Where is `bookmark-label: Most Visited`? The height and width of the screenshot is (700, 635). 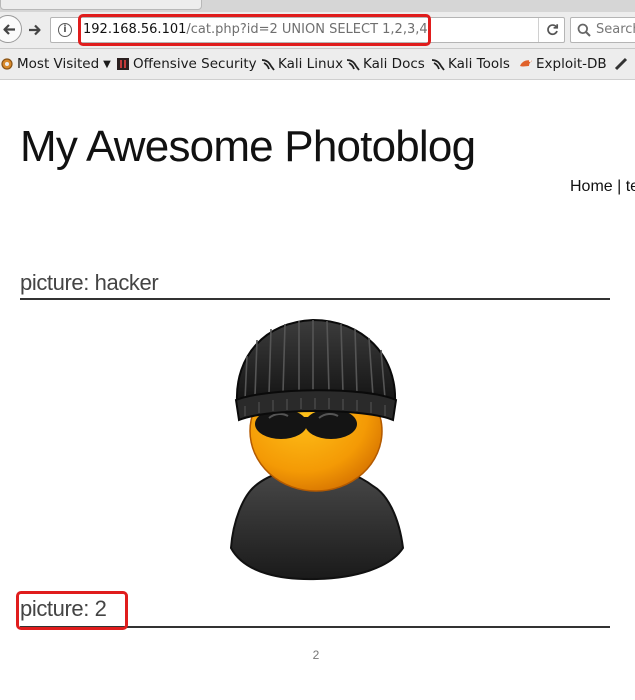
bookmark-label: Most Visited is located at coordinates (58, 64).